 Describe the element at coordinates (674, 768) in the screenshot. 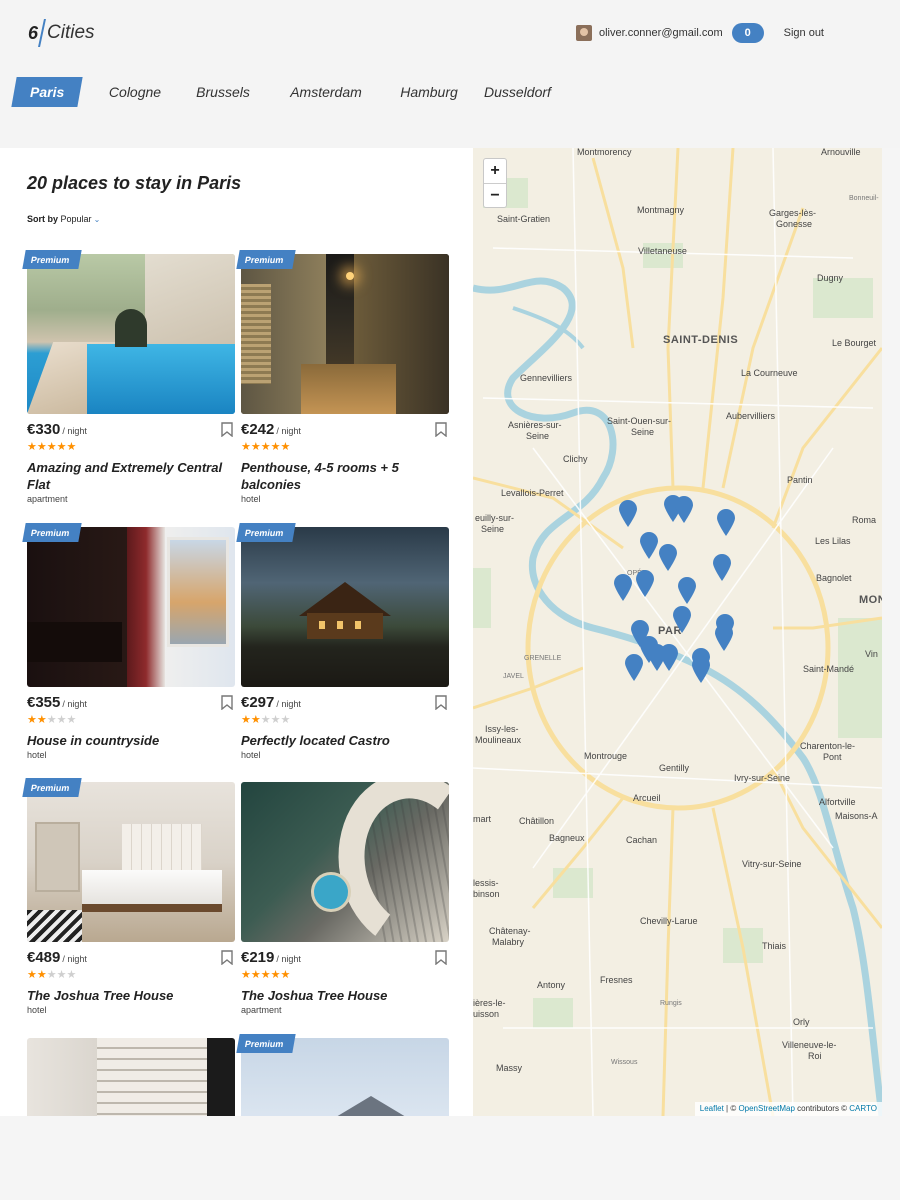

I see `map-label: Gentilly` at that location.